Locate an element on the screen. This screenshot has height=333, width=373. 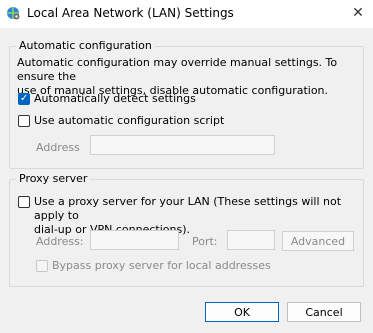
network-settings-icon is located at coordinates (13, 13).